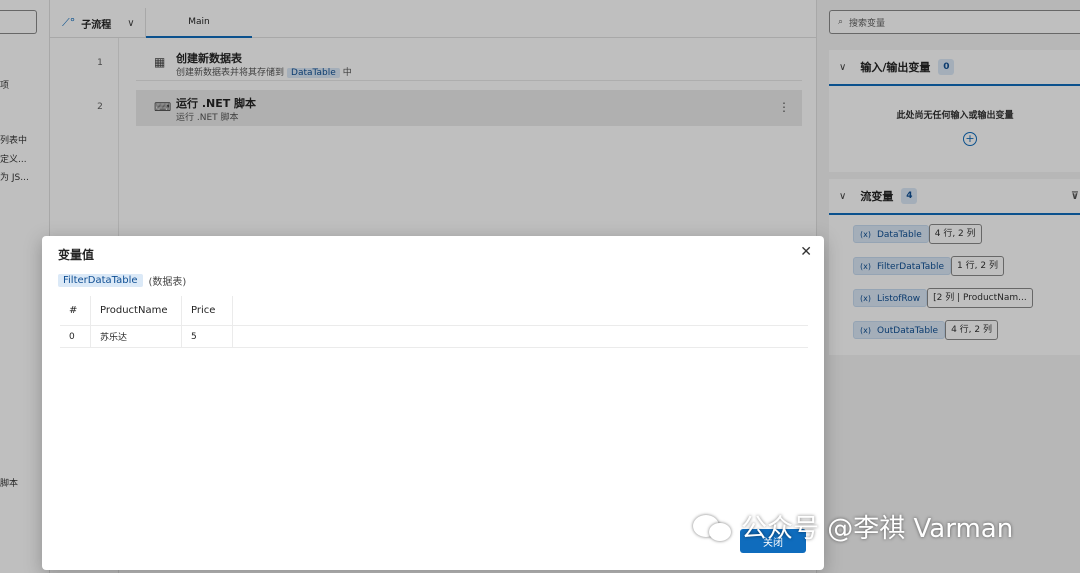  What do you see at coordinates (136, 336) in the screenshot?
I see `table-cell: 苏乐达` at bounding box center [136, 336].